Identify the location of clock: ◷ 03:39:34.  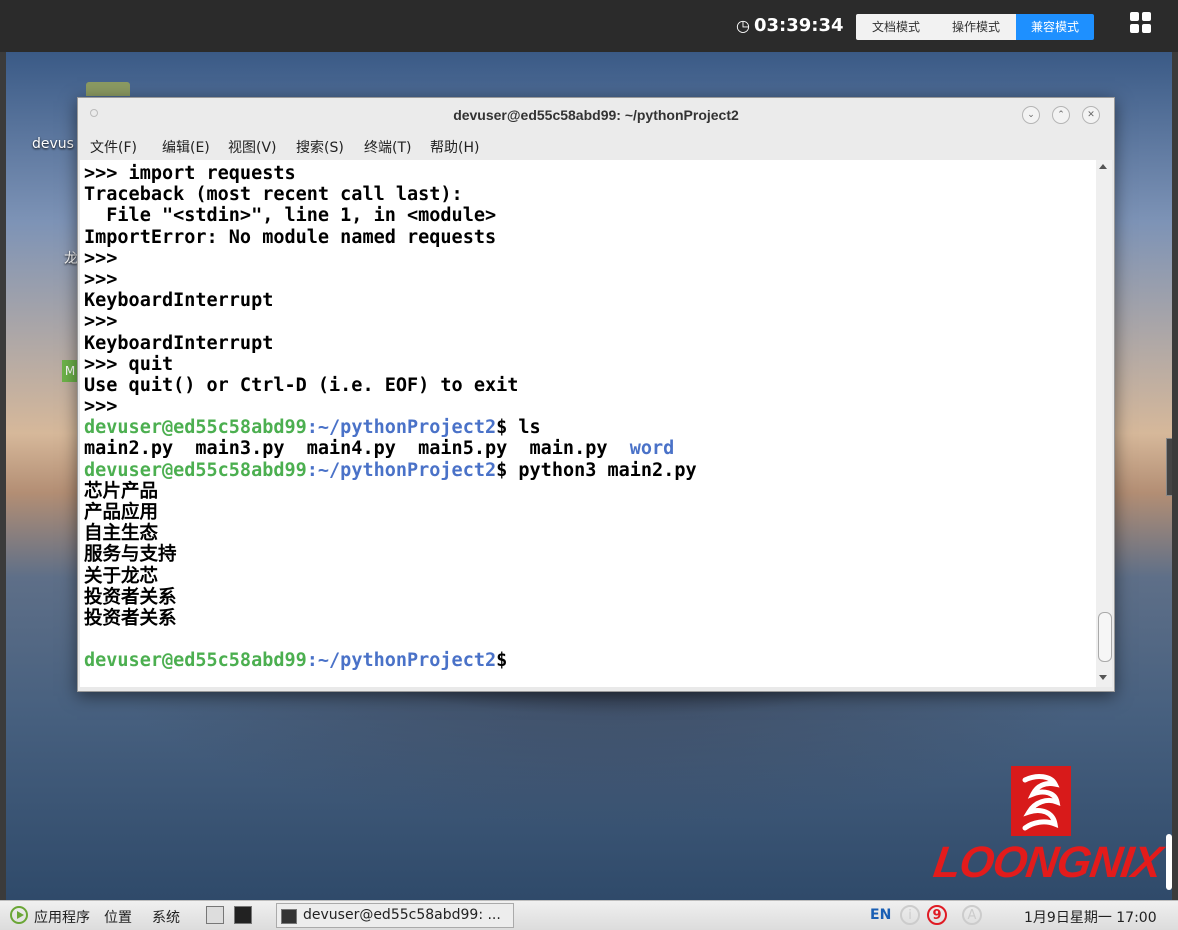
(790, 26).